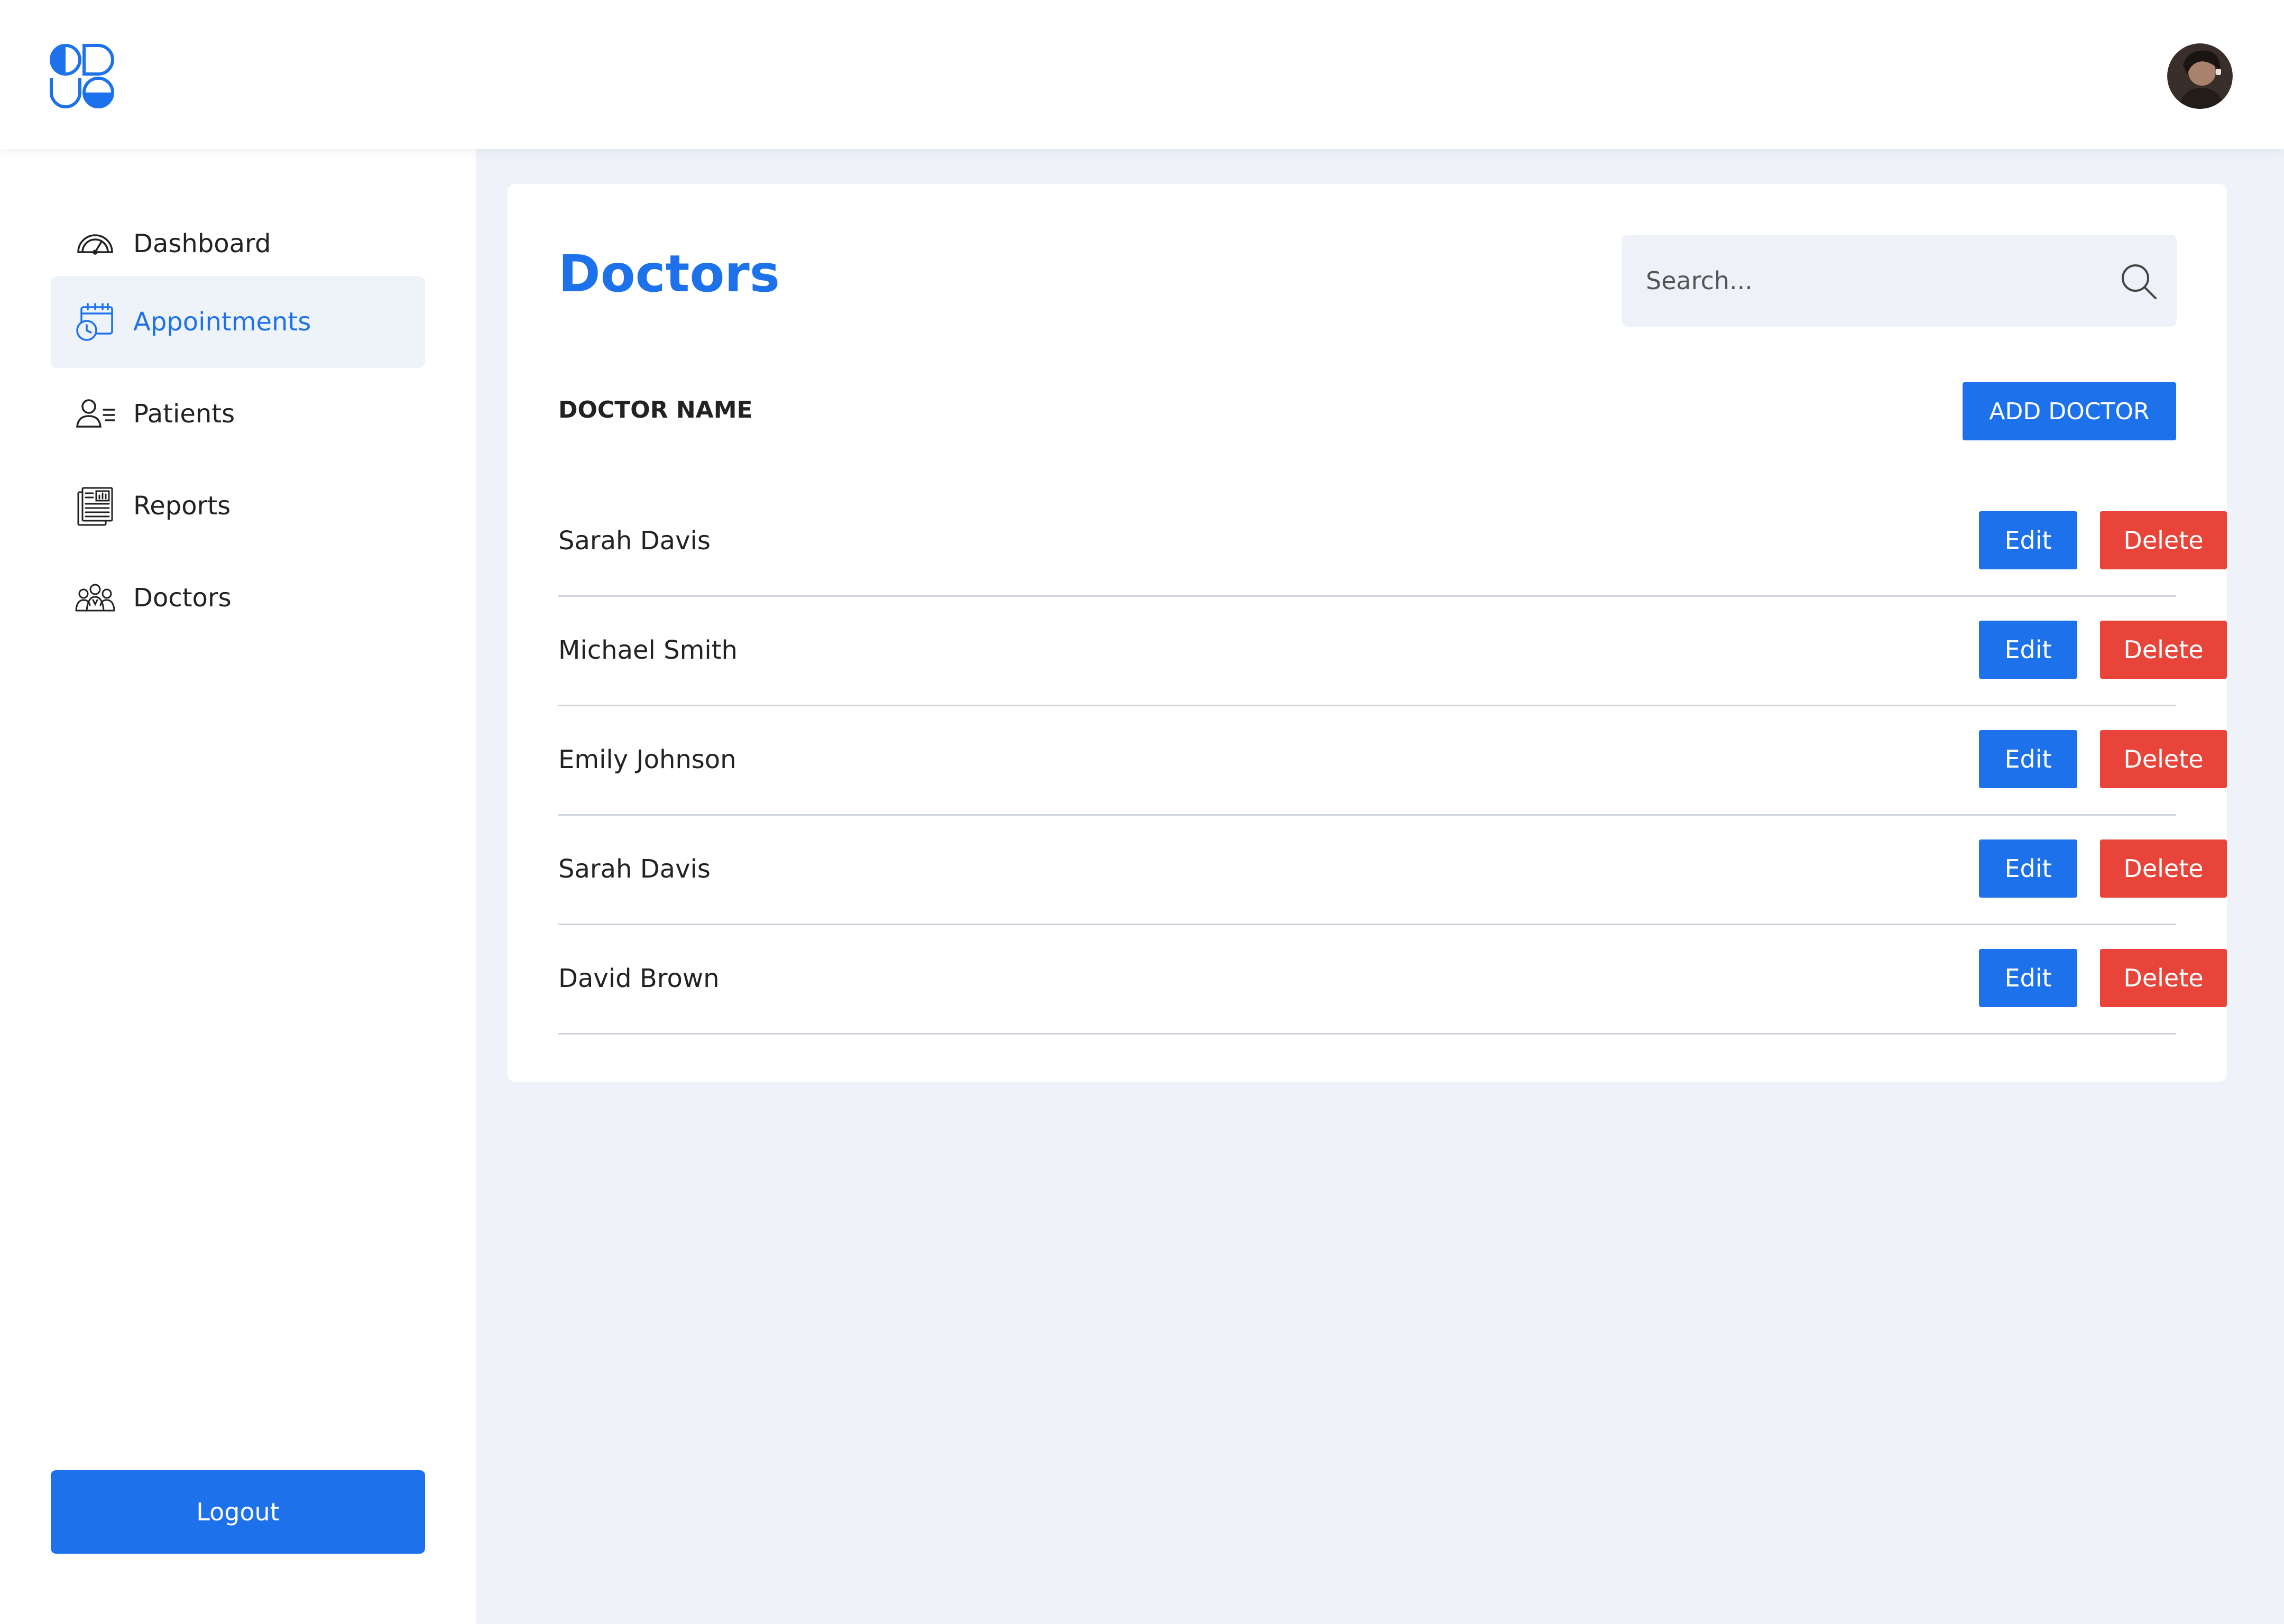  I want to click on app-logo-icon, so click(82, 76).